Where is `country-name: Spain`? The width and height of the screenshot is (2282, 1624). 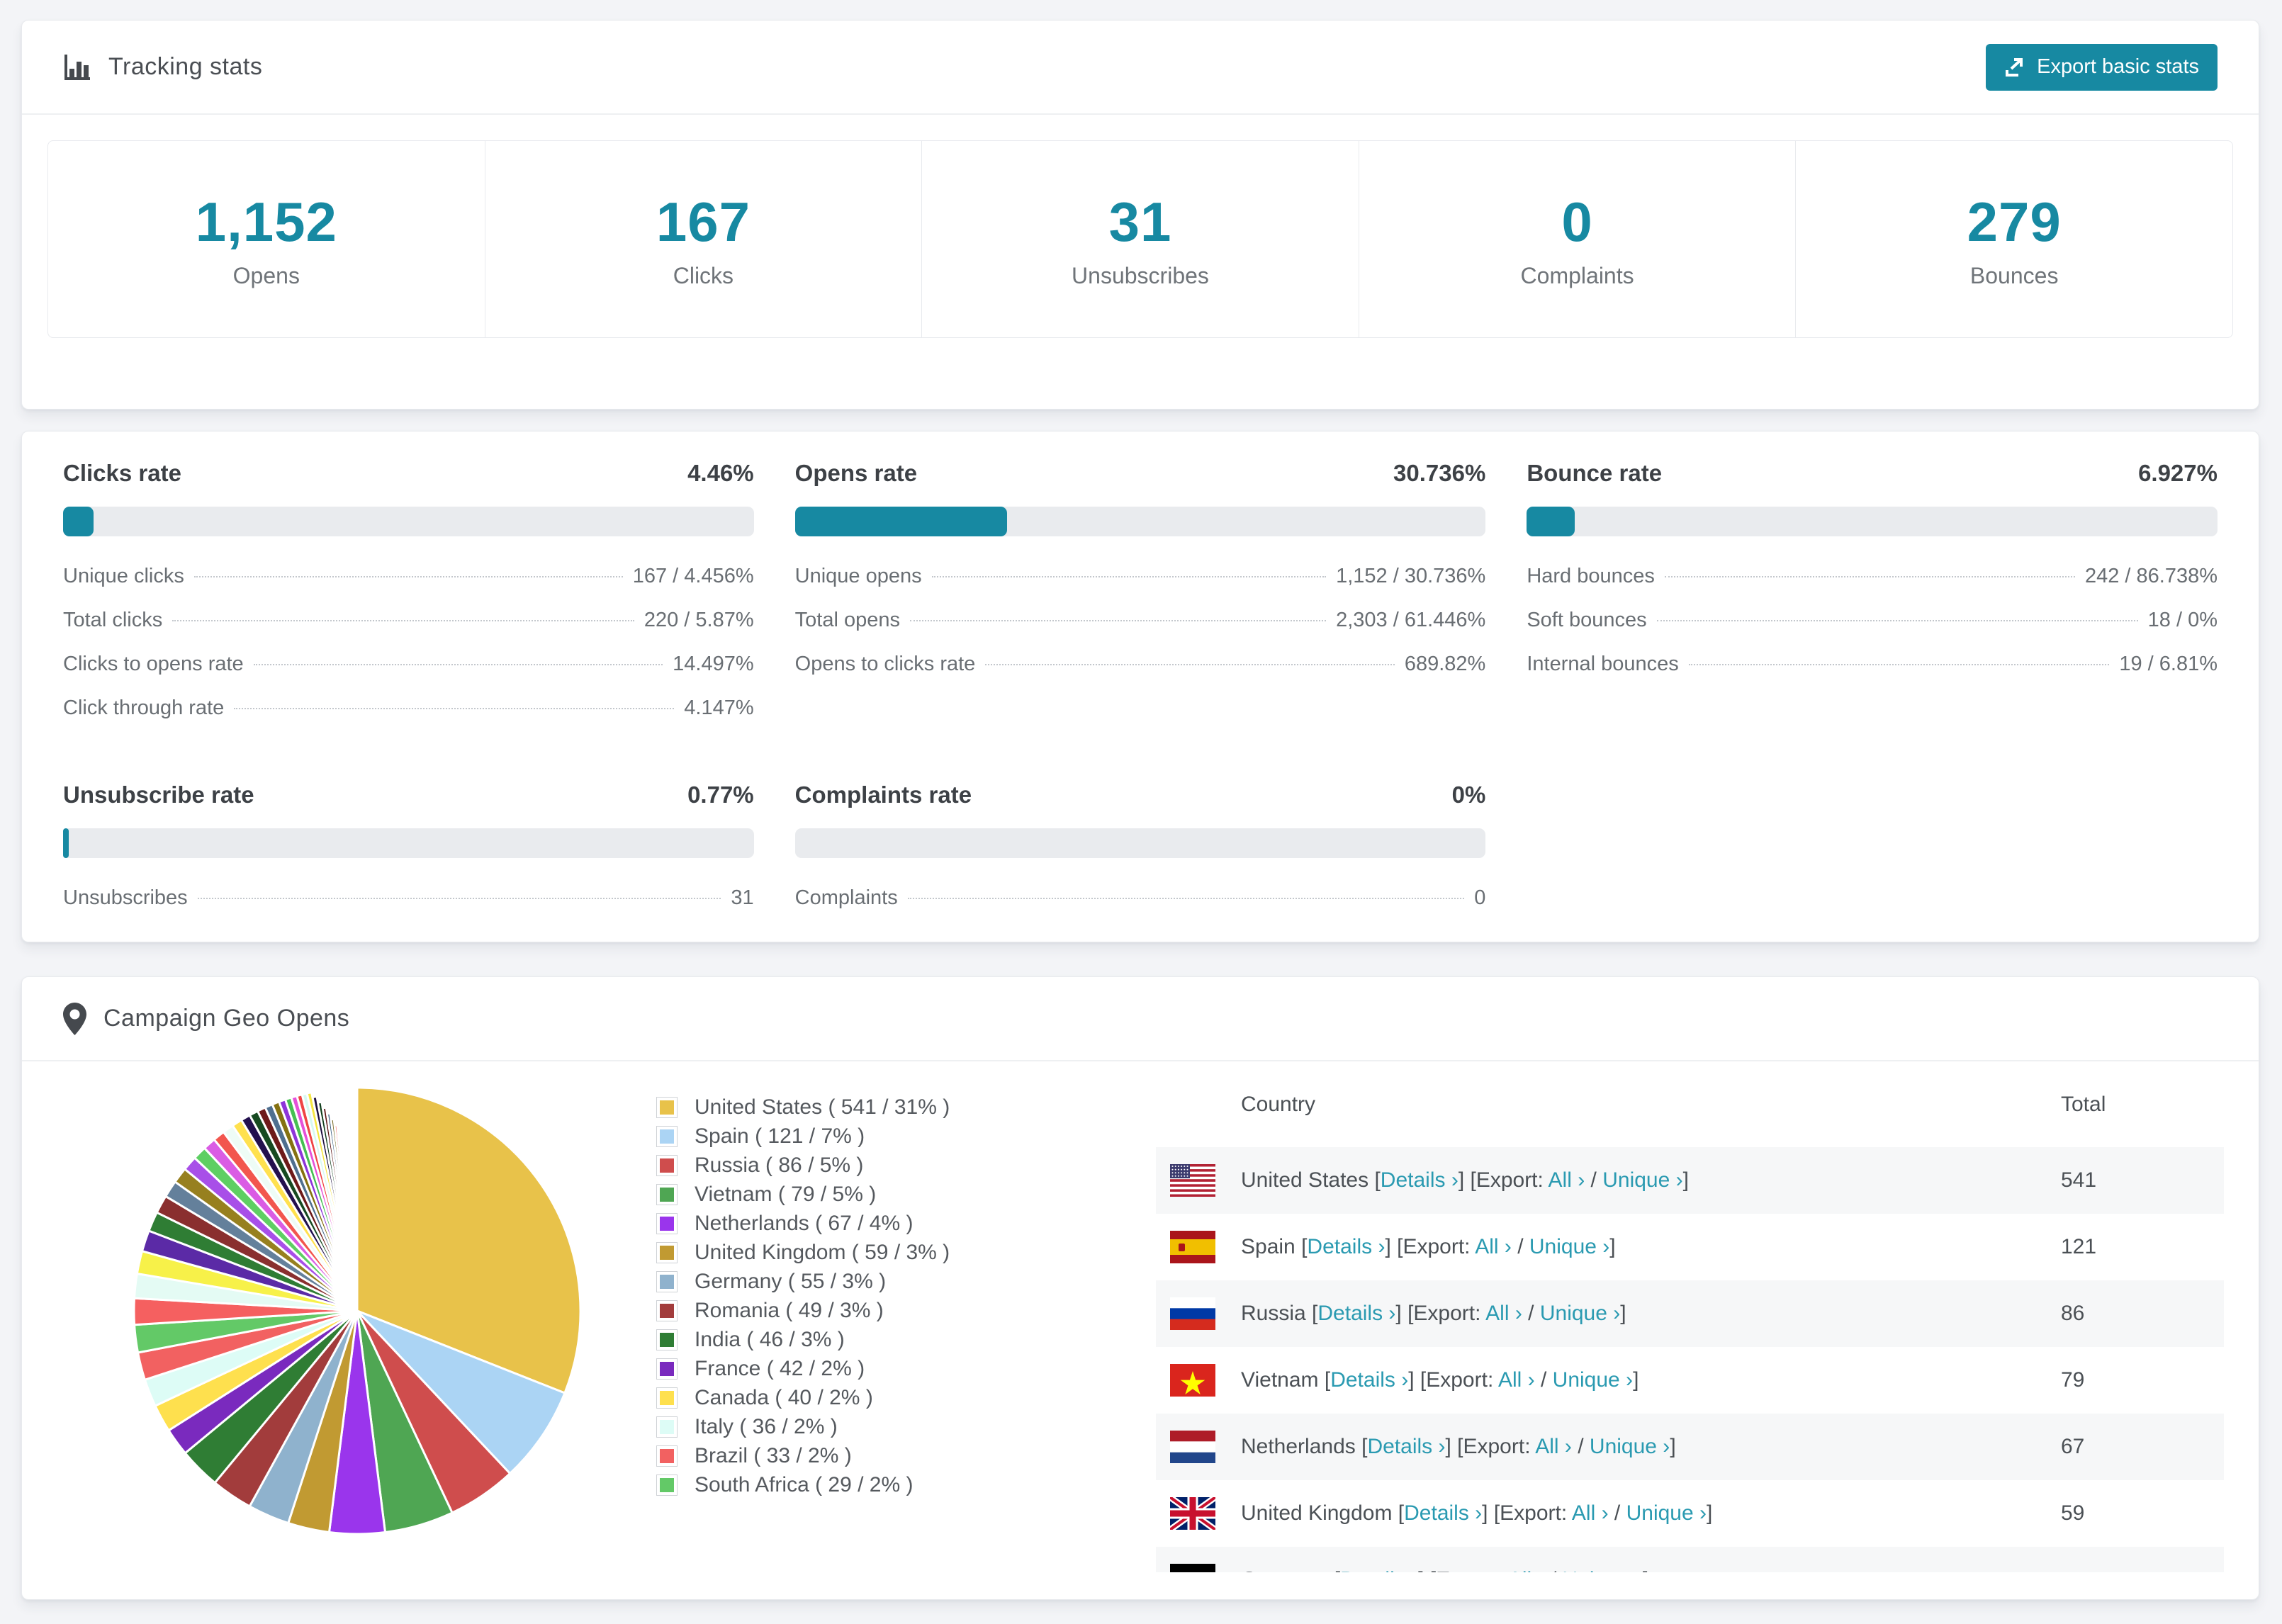 country-name: Spain is located at coordinates (1271, 1247).